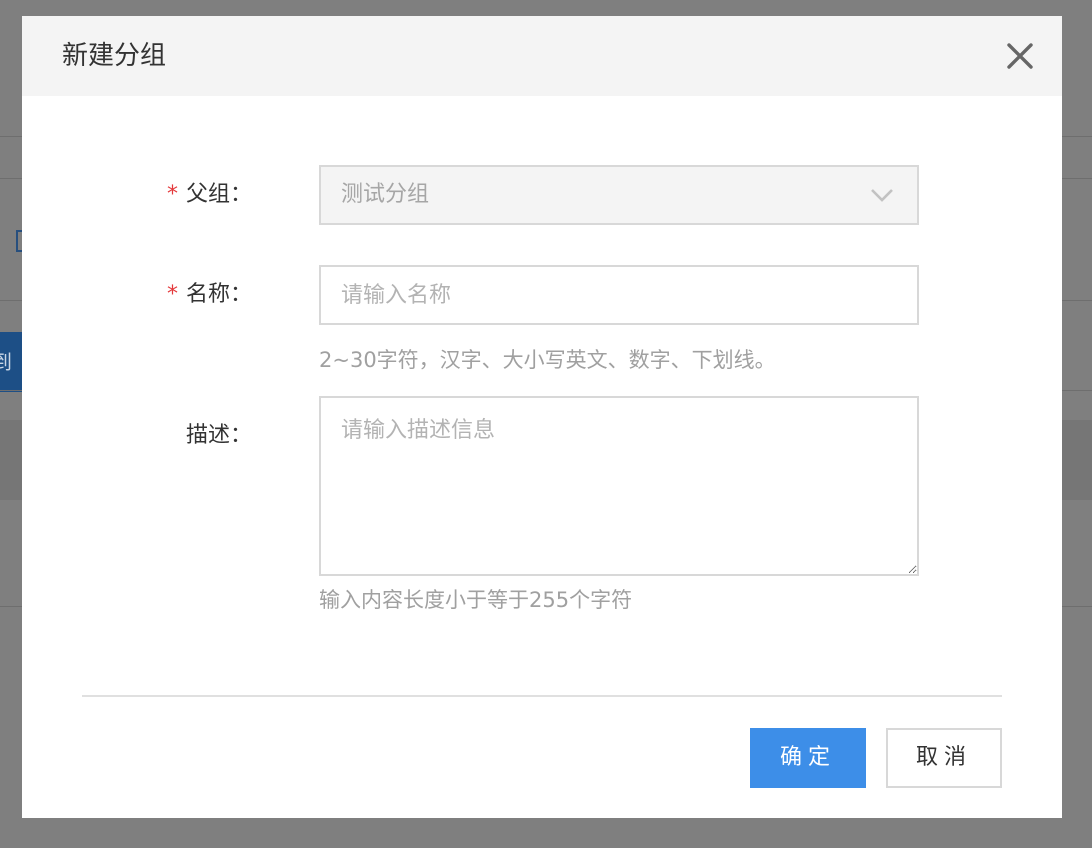 The image size is (1092, 848). I want to click on parent-group-label: * 父组：, so click(202, 195).